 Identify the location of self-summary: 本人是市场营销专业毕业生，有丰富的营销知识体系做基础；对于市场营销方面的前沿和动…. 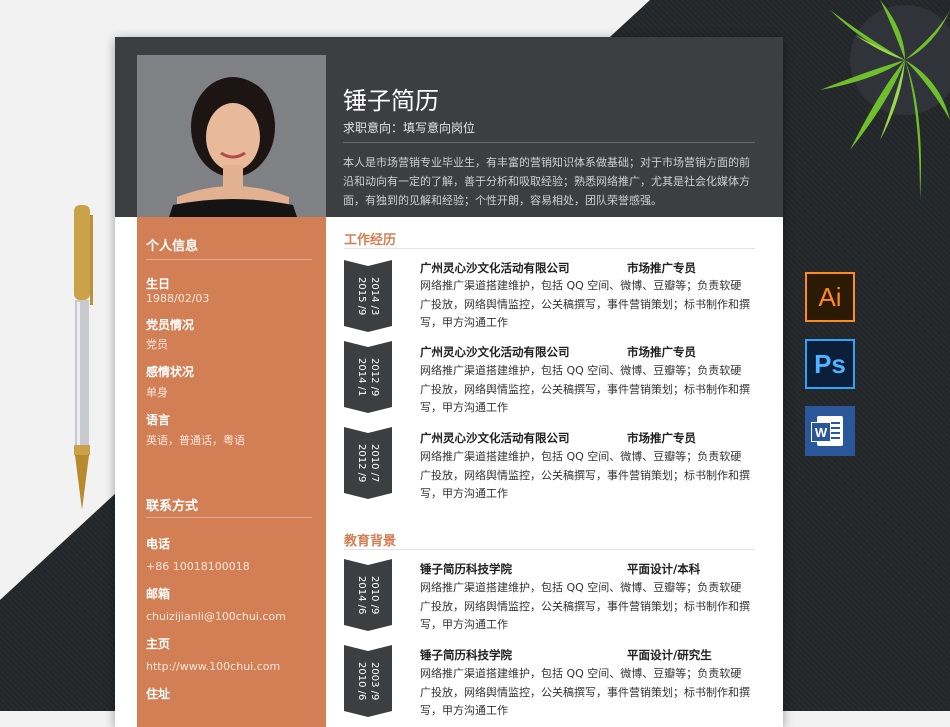
(546, 181).